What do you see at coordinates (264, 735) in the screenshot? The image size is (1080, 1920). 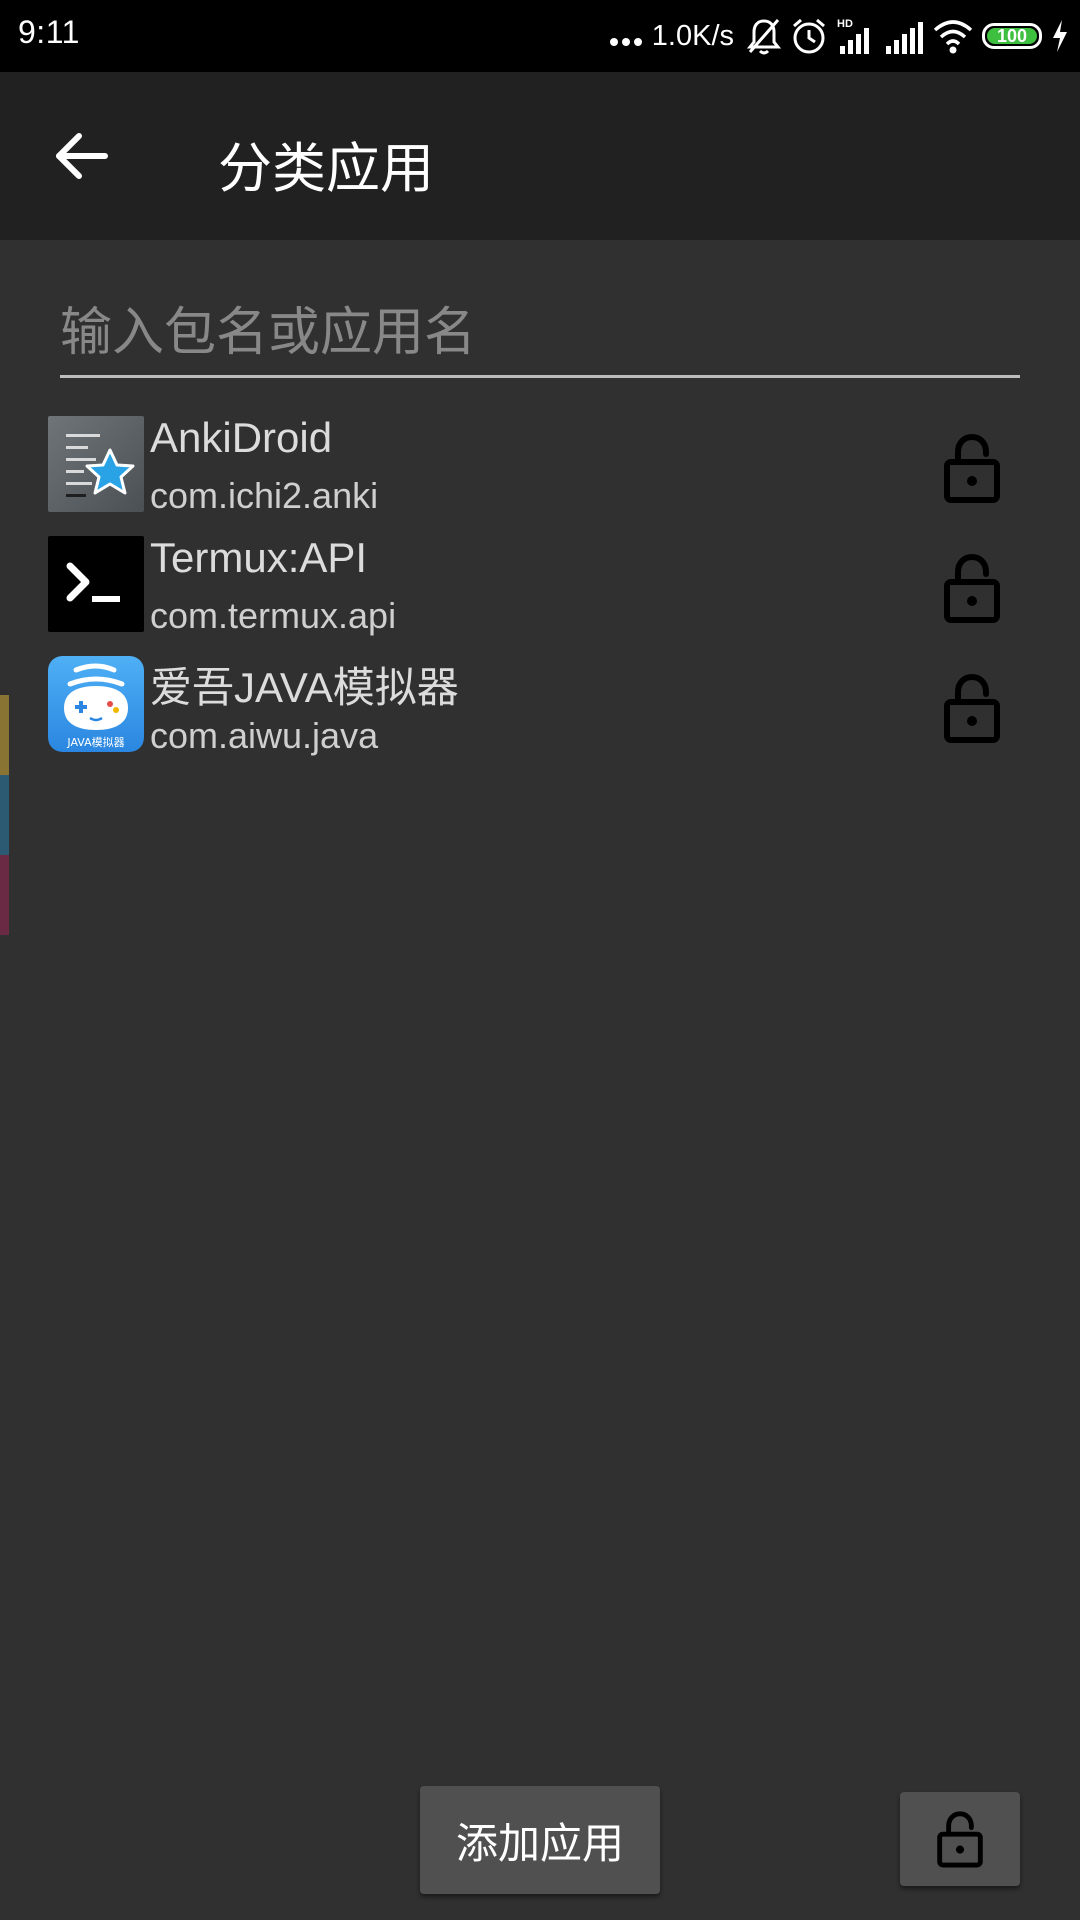 I see `app-package: com.aiwu.java` at bounding box center [264, 735].